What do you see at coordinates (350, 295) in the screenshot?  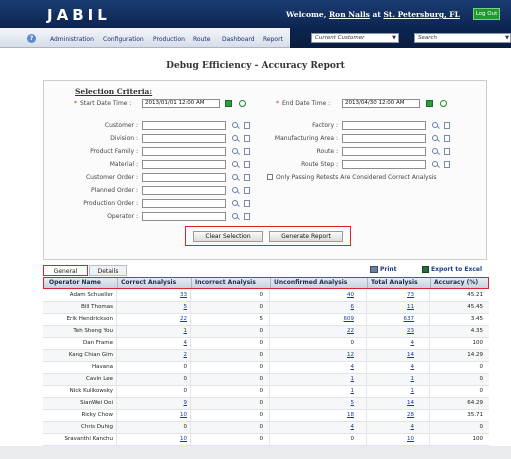 I see `unconfirmed-analysis-cell: 40` at bounding box center [350, 295].